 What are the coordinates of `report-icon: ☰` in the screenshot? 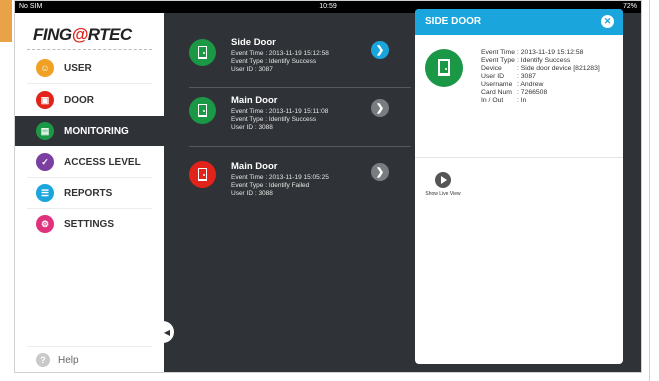 It's located at (45, 193).